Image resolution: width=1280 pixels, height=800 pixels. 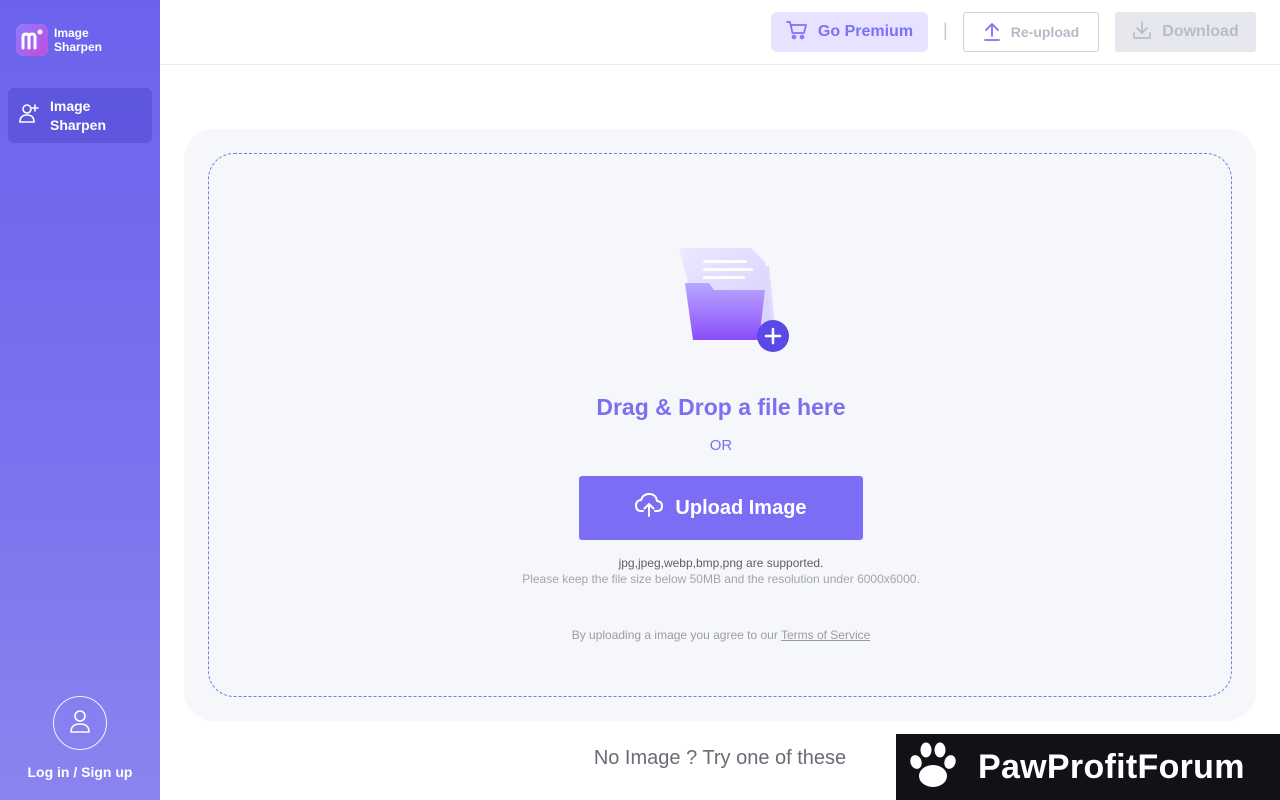 I want to click on login-area: Log in / Sign up, so click(x=80, y=738).